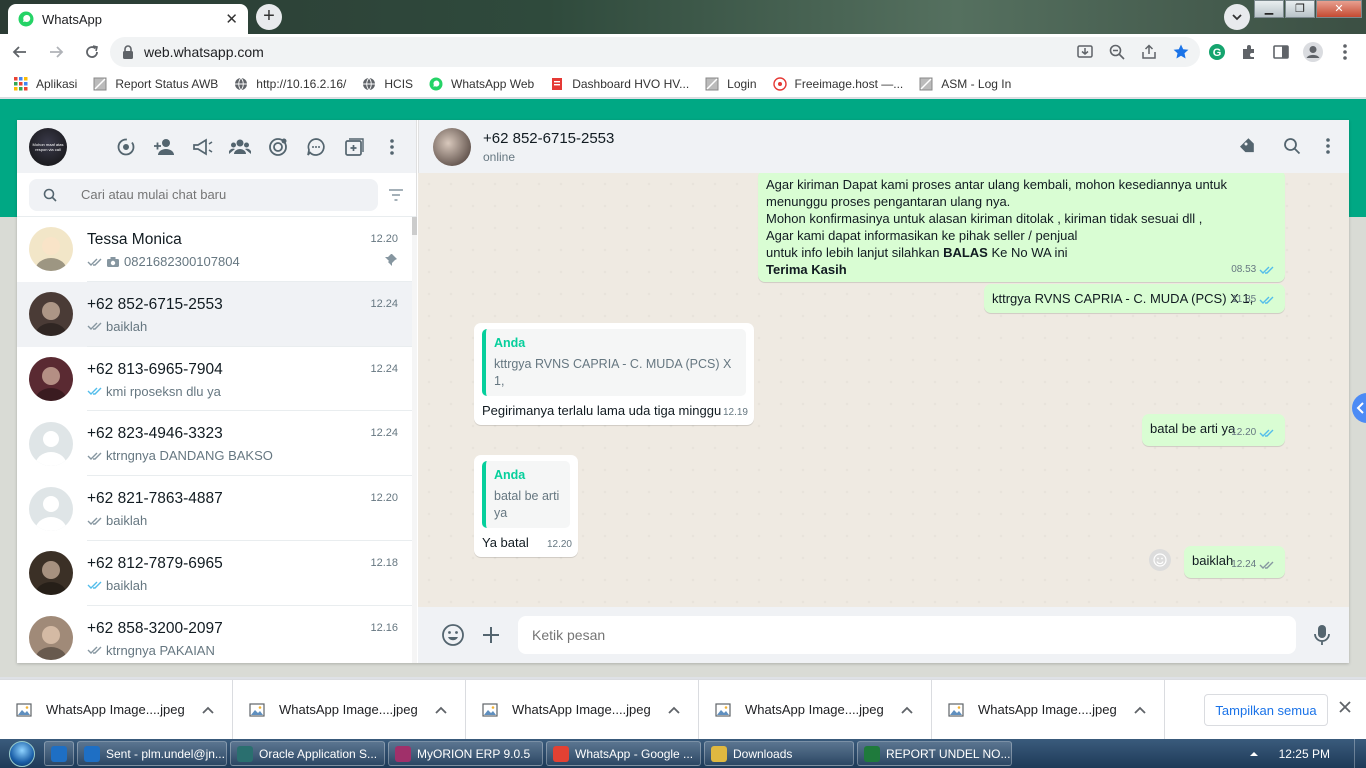  What do you see at coordinates (92, 52) in the screenshot?
I see `reload-button` at bounding box center [92, 52].